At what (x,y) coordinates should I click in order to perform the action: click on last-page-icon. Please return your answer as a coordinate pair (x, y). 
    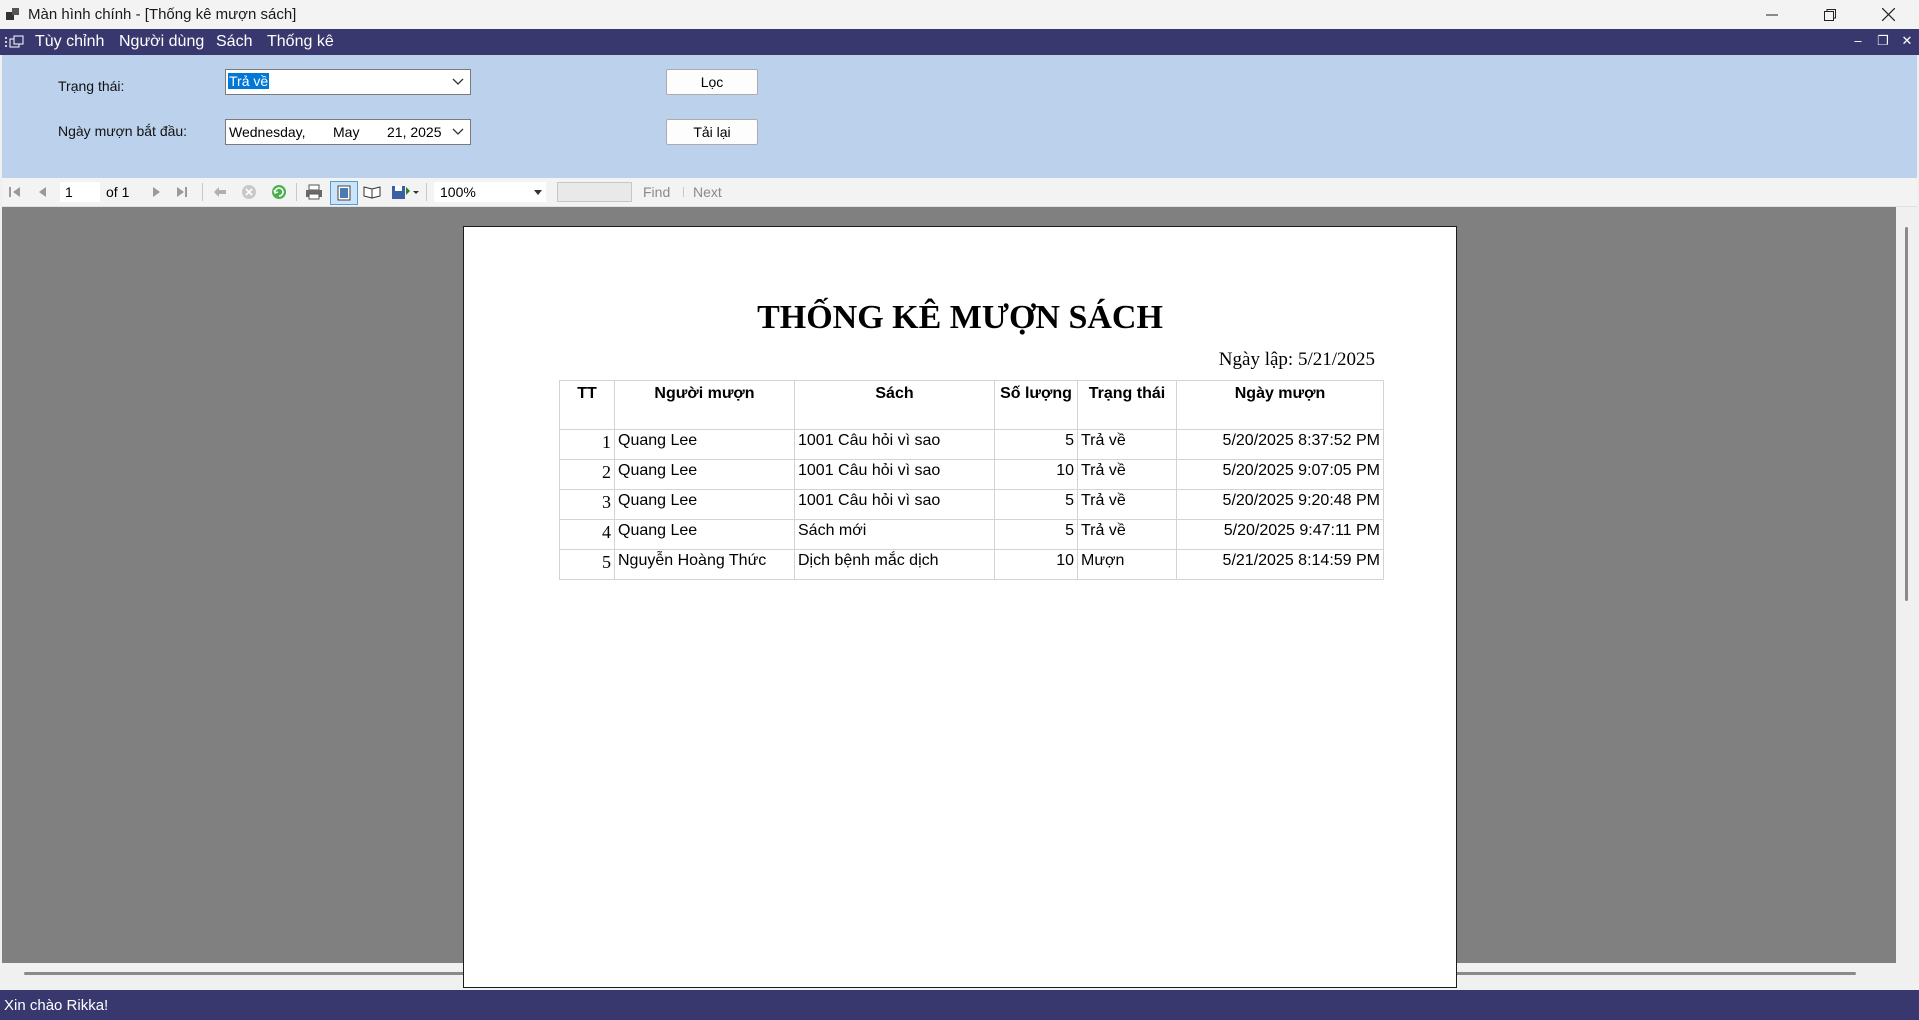
    Looking at the image, I should click on (182, 192).